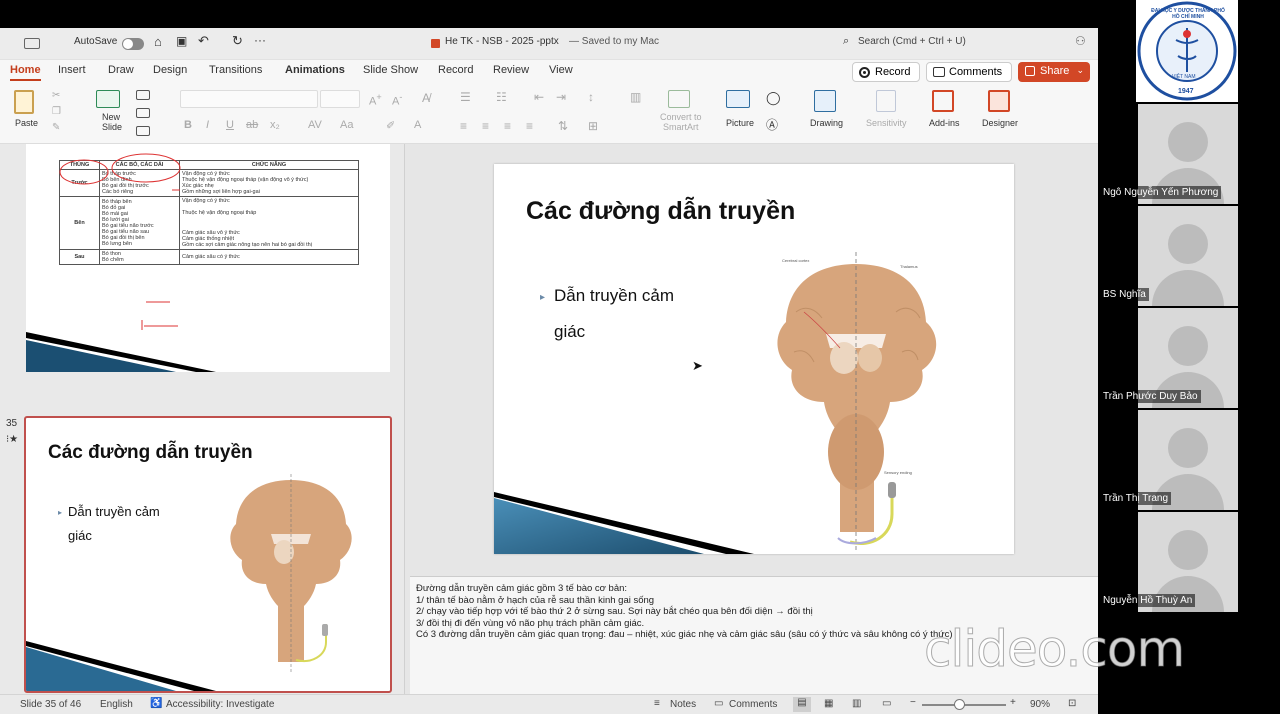 The width and height of the screenshot is (1280, 714). What do you see at coordinates (143, 113) in the screenshot?
I see `reset-icon` at bounding box center [143, 113].